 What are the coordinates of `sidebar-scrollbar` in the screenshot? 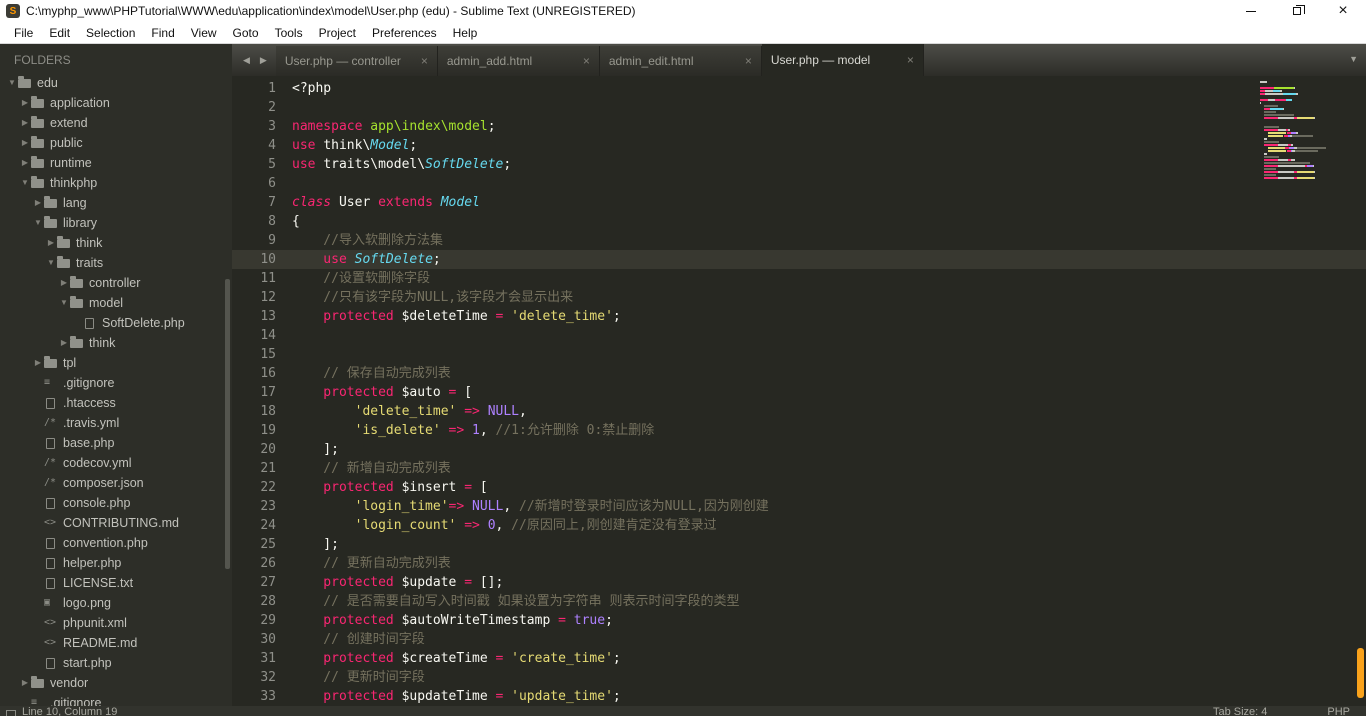 It's located at (227, 424).